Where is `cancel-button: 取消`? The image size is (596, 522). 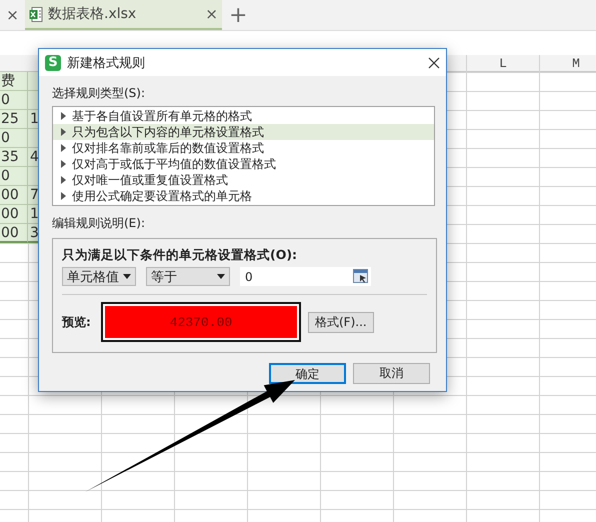 cancel-button: 取消 is located at coordinates (391, 373).